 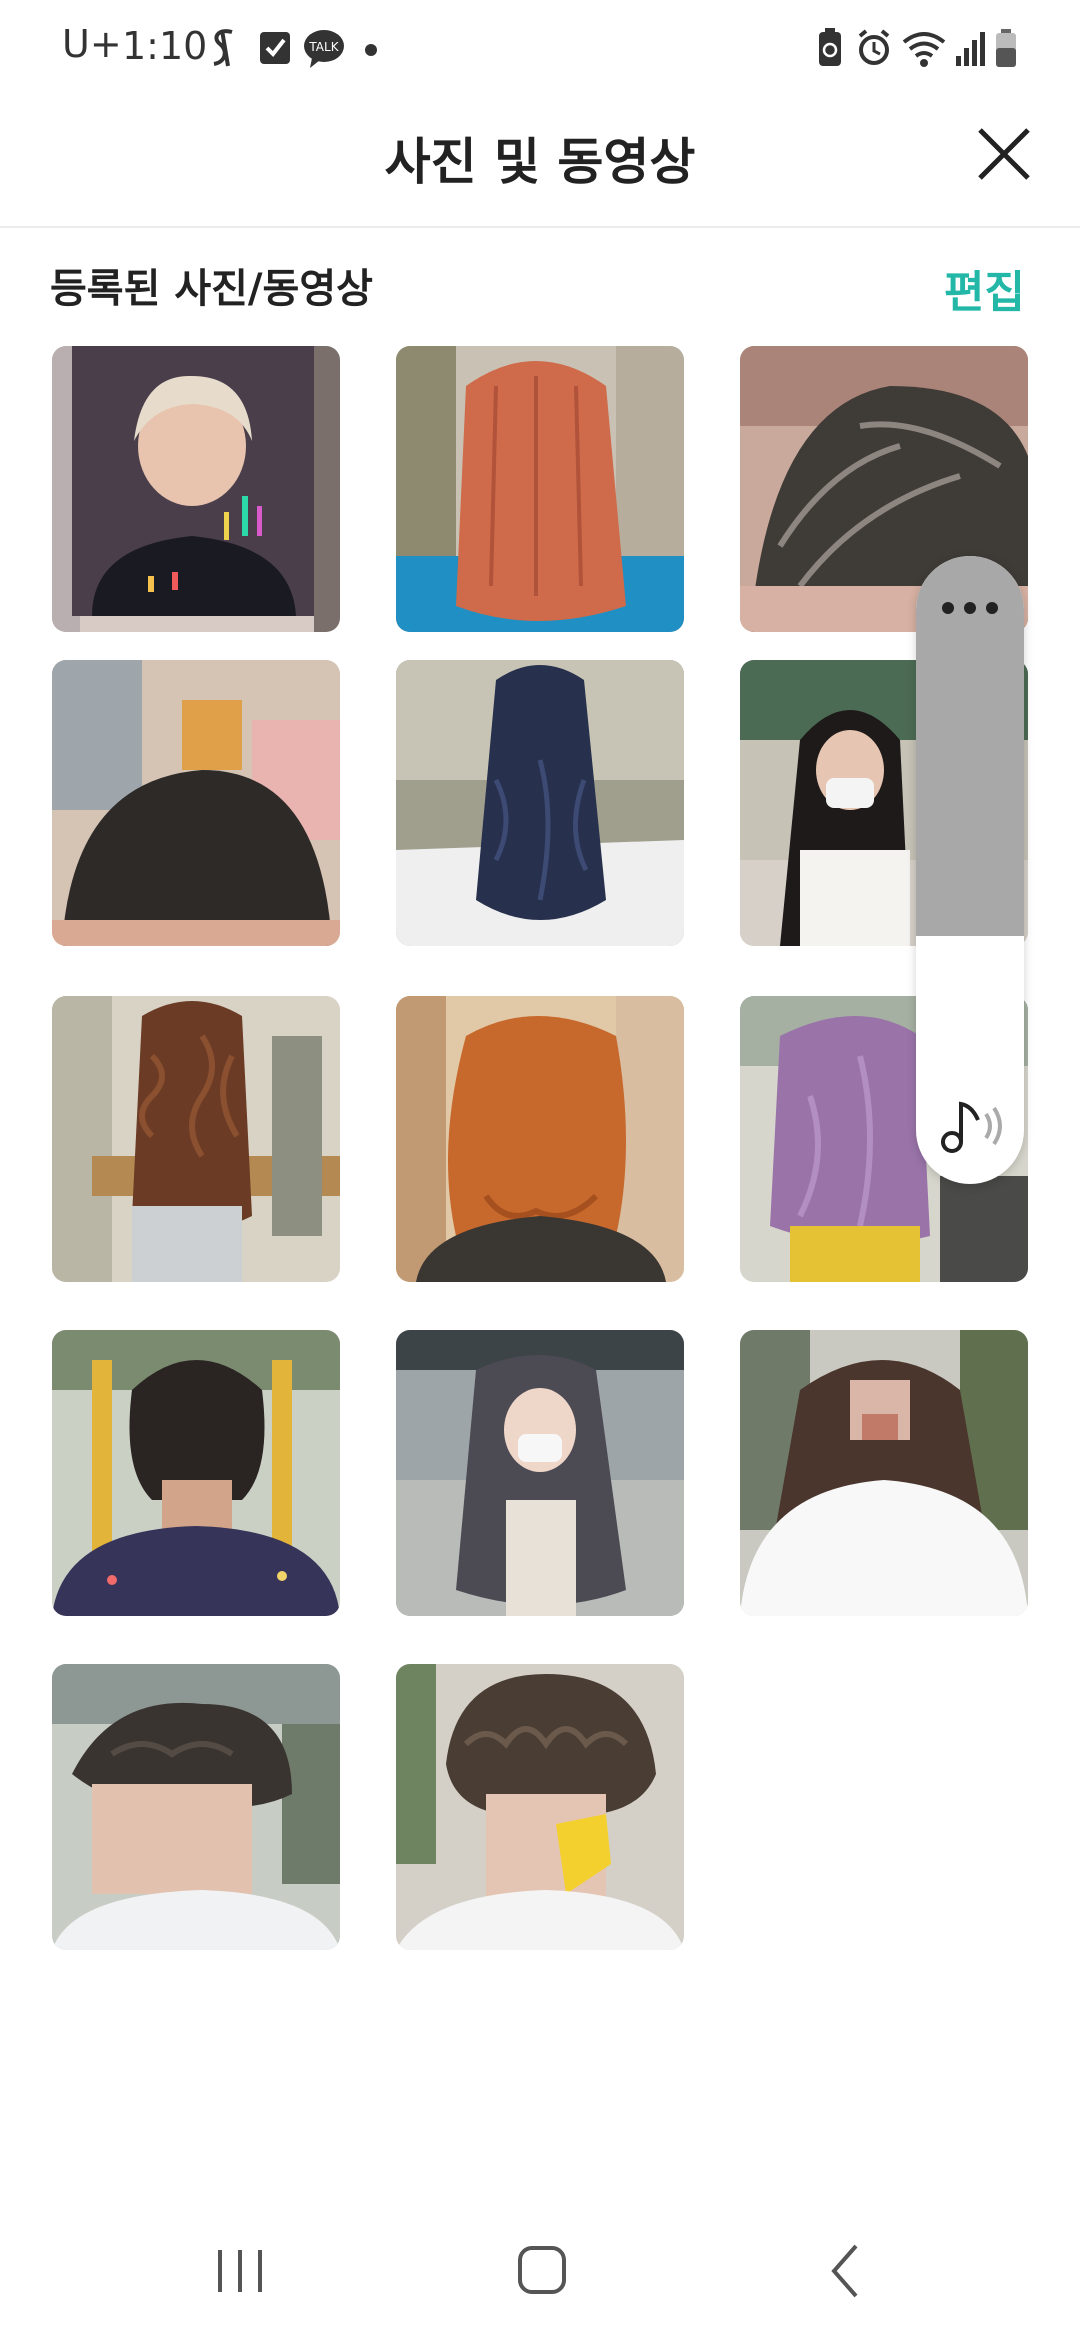 I want to click on signal-icon, so click(x=970, y=49).